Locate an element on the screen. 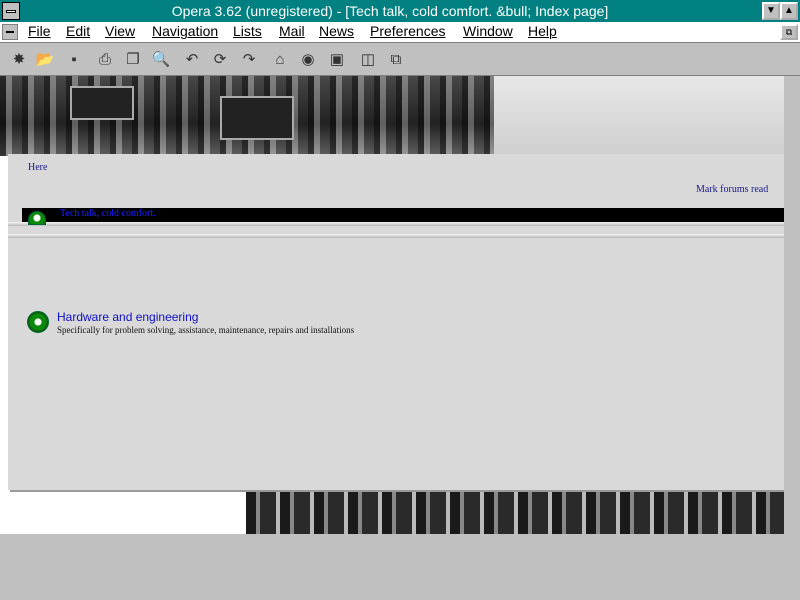 This screenshot has width=800, height=600. print-icon: ⎙ is located at coordinates (105, 59).